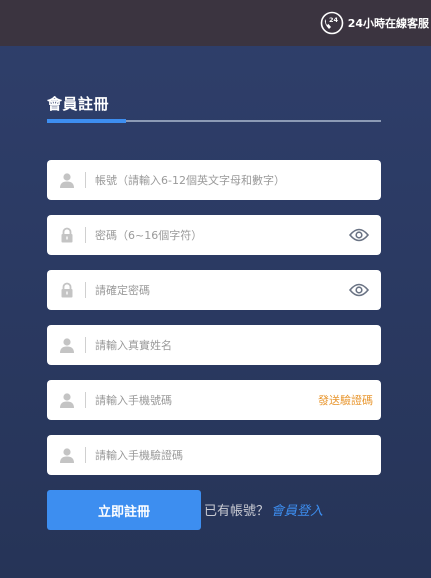 This screenshot has height=578, width=431. I want to click on top-bar: 24 24小時在線客服, so click(215, 23).